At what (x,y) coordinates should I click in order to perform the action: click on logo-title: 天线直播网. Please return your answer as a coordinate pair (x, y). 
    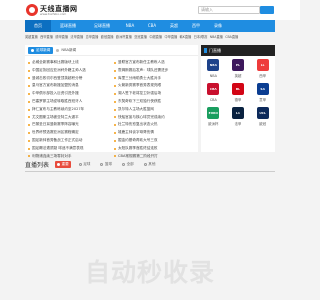
    Looking at the image, I should click on (59, 8).